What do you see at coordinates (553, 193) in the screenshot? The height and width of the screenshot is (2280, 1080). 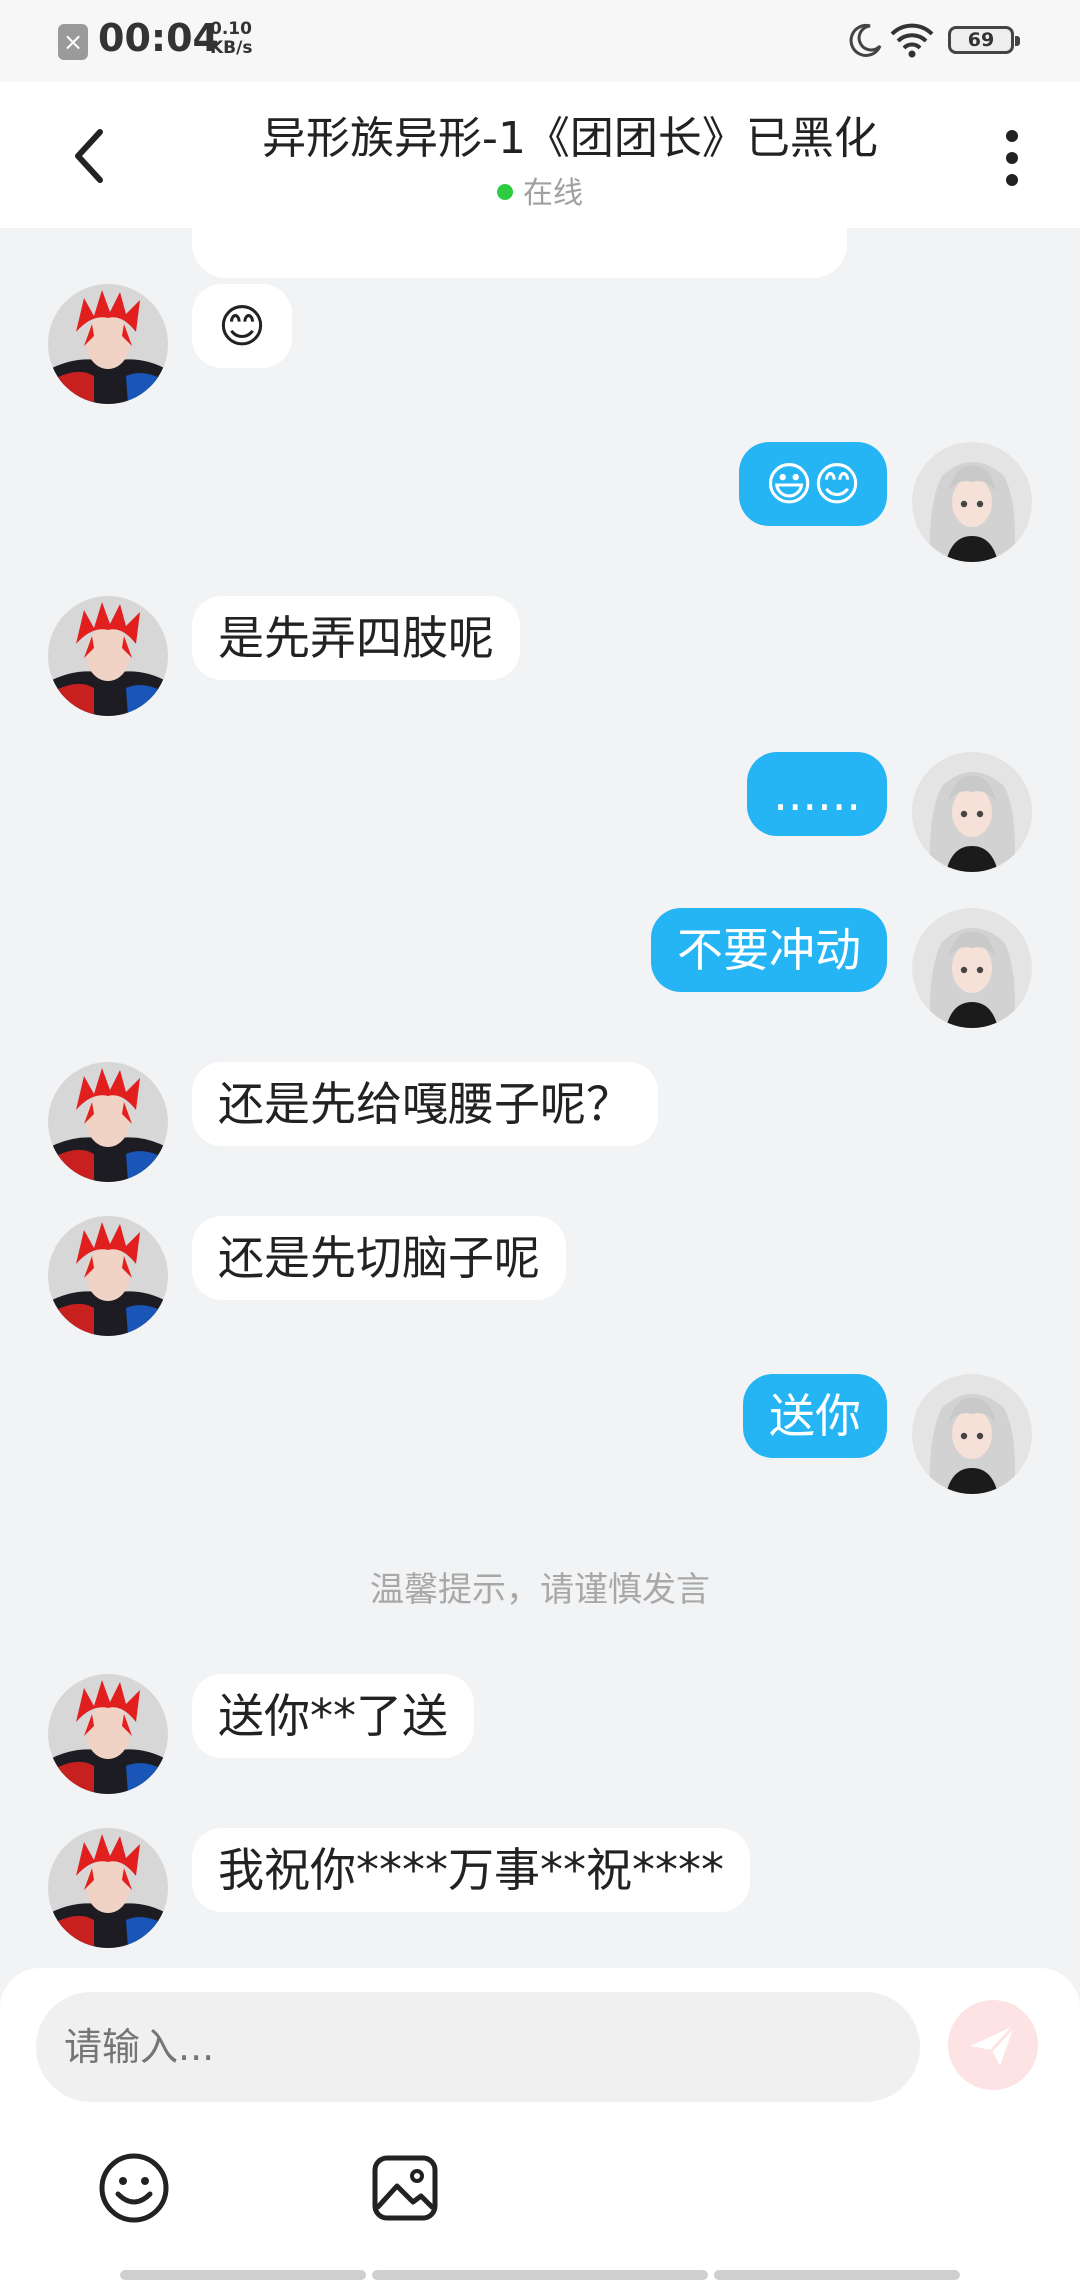 I see `online-status-label: 在线` at bounding box center [553, 193].